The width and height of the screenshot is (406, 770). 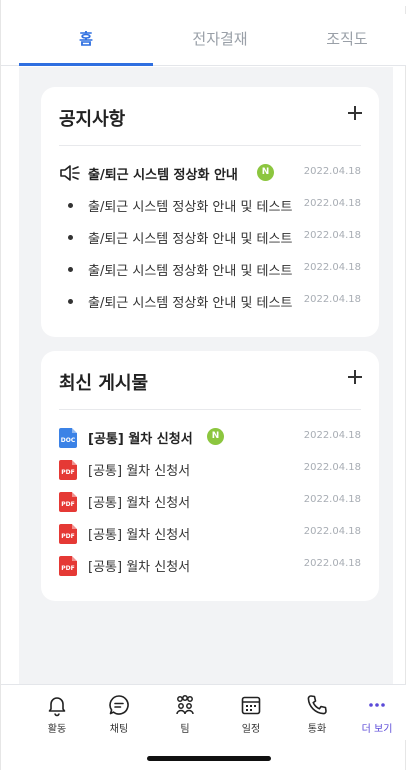 What do you see at coordinates (251, 705) in the screenshot?
I see `calendar-icon` at bounding box center [251, 705].